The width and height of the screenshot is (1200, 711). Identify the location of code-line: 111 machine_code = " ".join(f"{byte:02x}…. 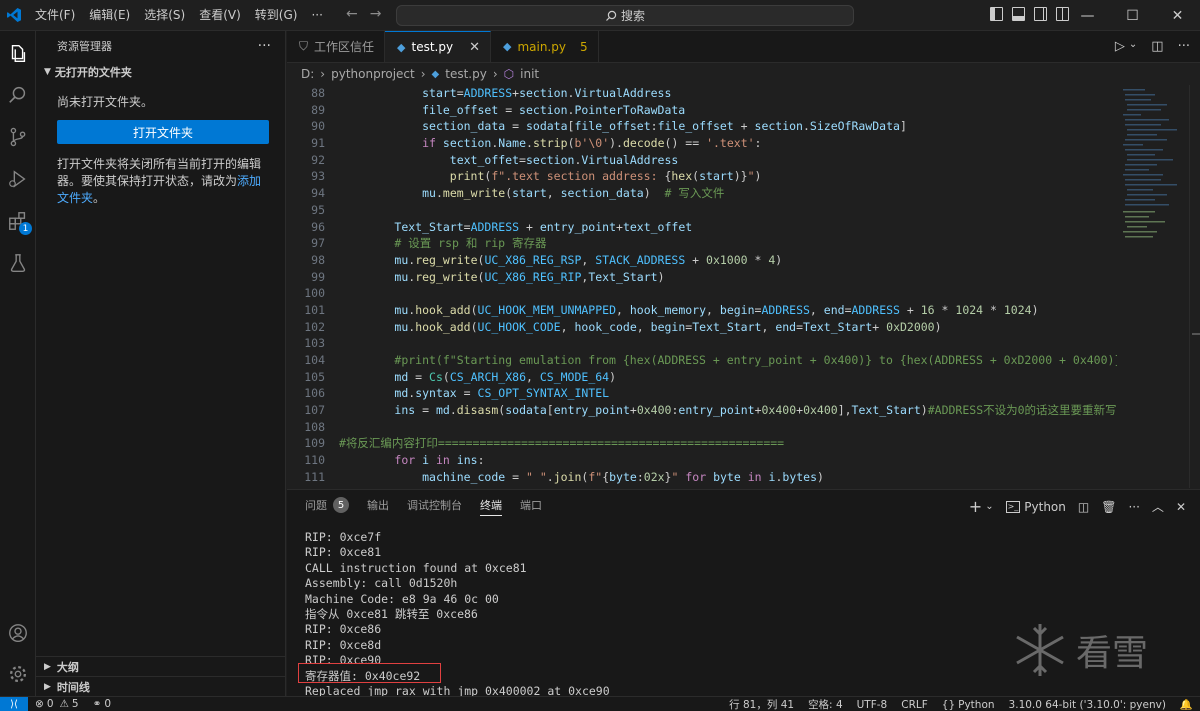
(702, 477).